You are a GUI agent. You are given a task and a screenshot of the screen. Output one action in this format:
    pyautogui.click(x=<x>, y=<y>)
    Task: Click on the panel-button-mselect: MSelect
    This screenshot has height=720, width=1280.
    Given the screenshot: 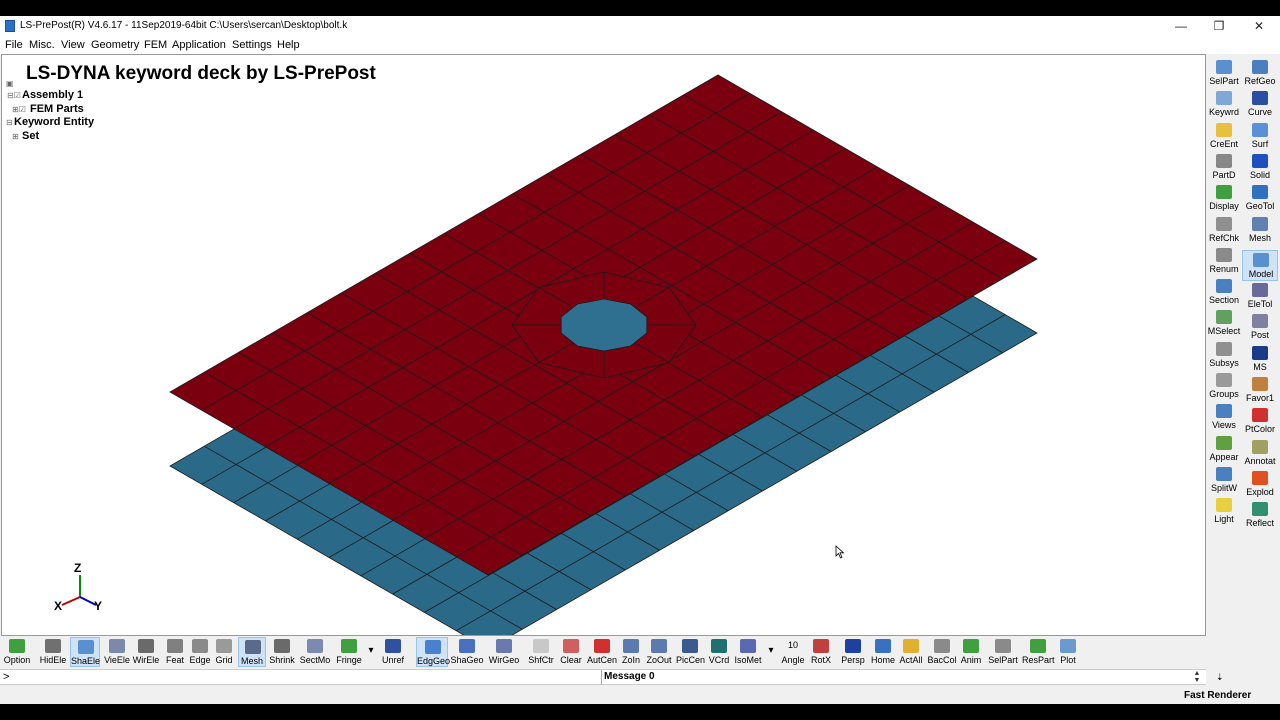 What is the action you would take?
    pyautogui.click(x=1224, y=323)
    